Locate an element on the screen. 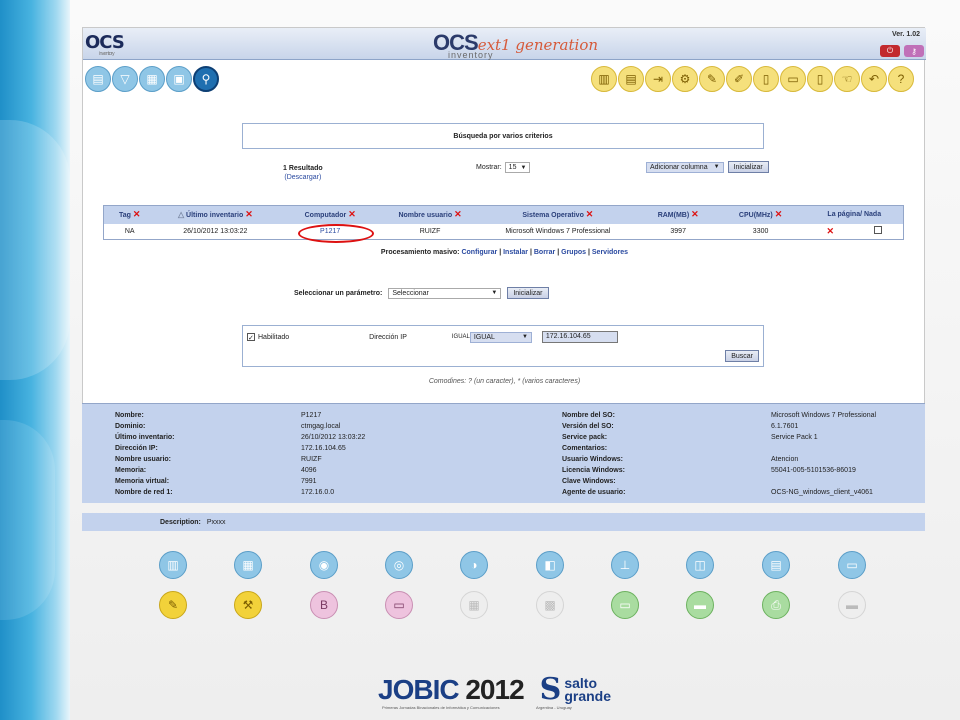 Image resolution: width=960 pixels, height=720 pixels. init-button: Inicializar is located at coordinates (748, 167).